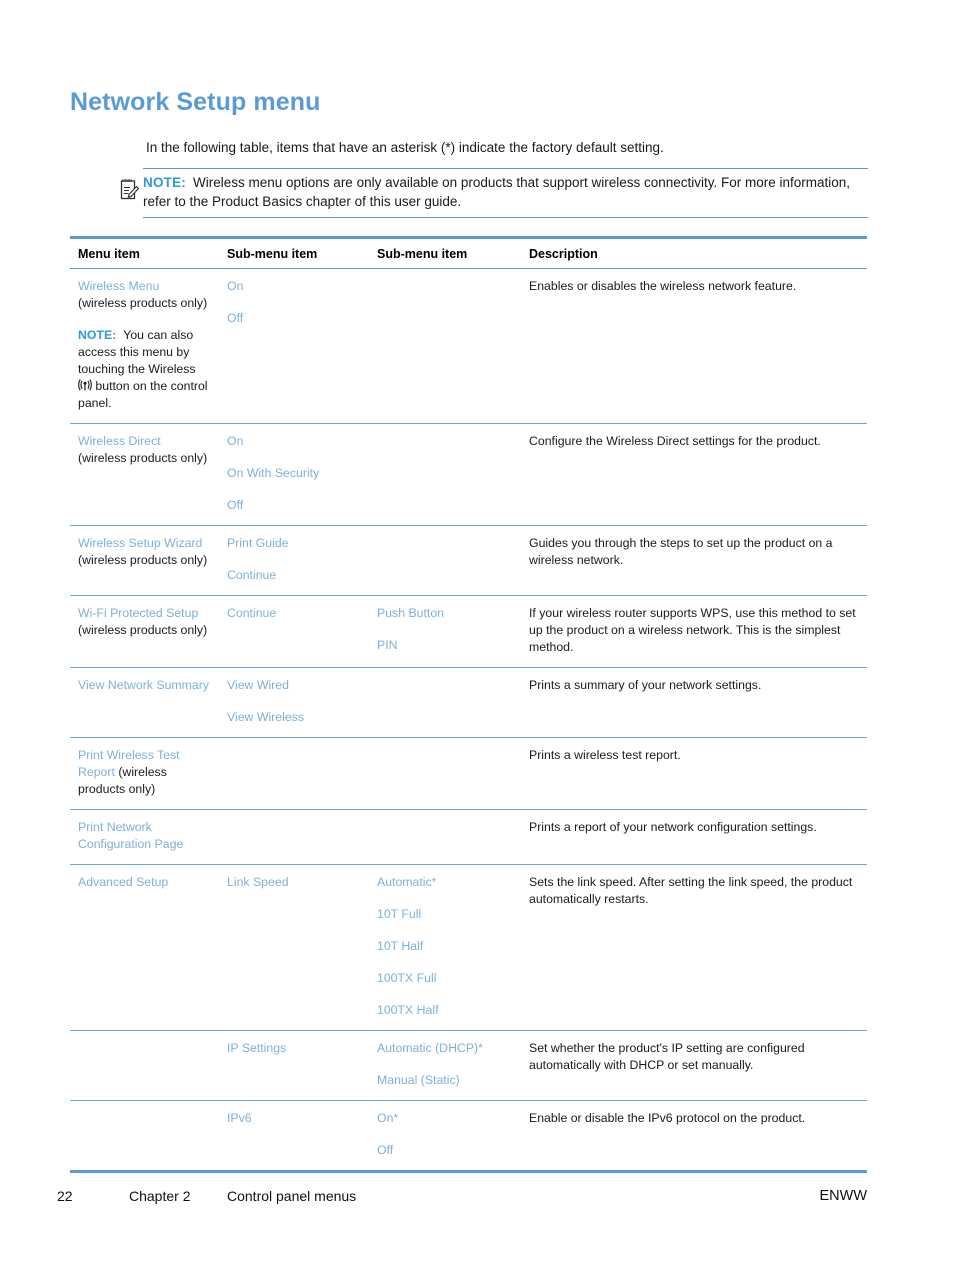 This screenshot has height=1270, width=954. I want to click on column-header-menu-item: Menu item, so click(144, 252).